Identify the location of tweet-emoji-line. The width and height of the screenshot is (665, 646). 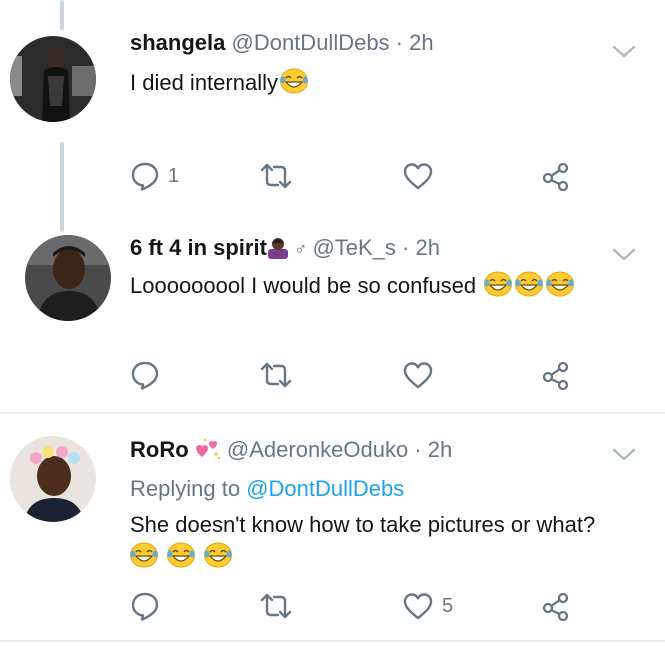
(180, 557).